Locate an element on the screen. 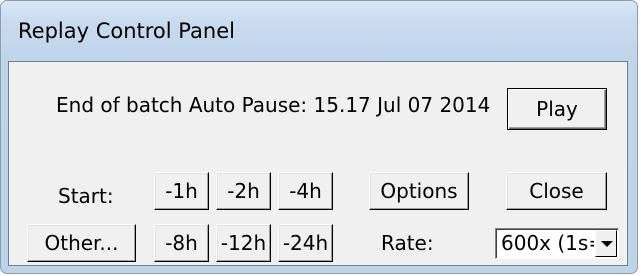  close-button: Close is located at coordinates (556, 191).